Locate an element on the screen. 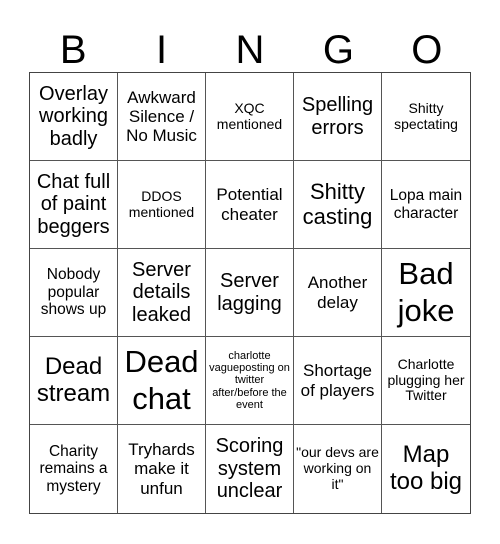 This screenshot has height=544, width=500. bingo-cell-text: XQC mentioned is located at coordinates (249, 115).